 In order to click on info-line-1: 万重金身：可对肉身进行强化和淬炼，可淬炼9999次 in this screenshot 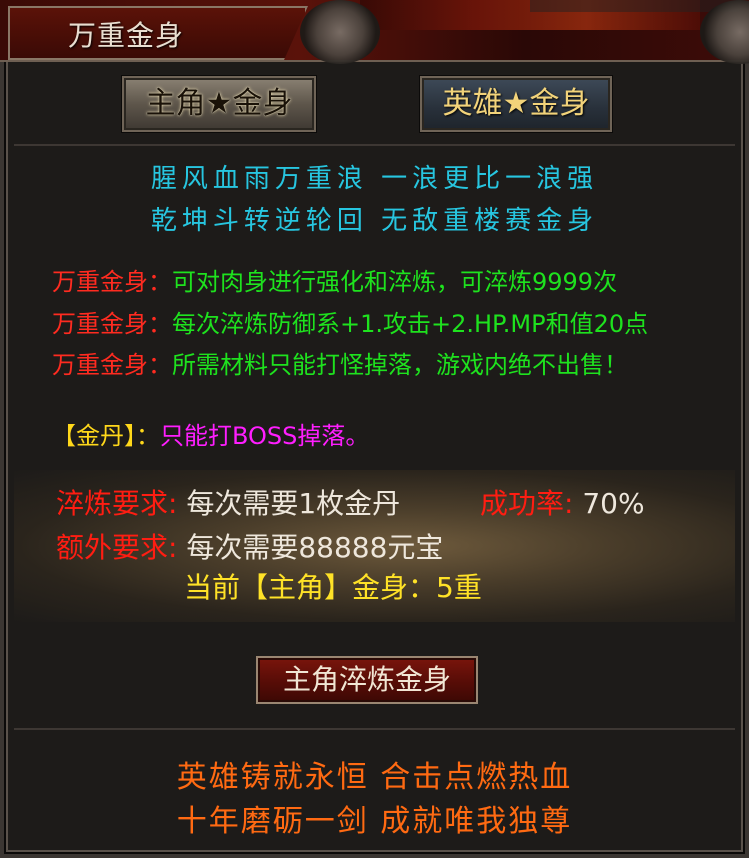, I will do `click(334, 279)`.